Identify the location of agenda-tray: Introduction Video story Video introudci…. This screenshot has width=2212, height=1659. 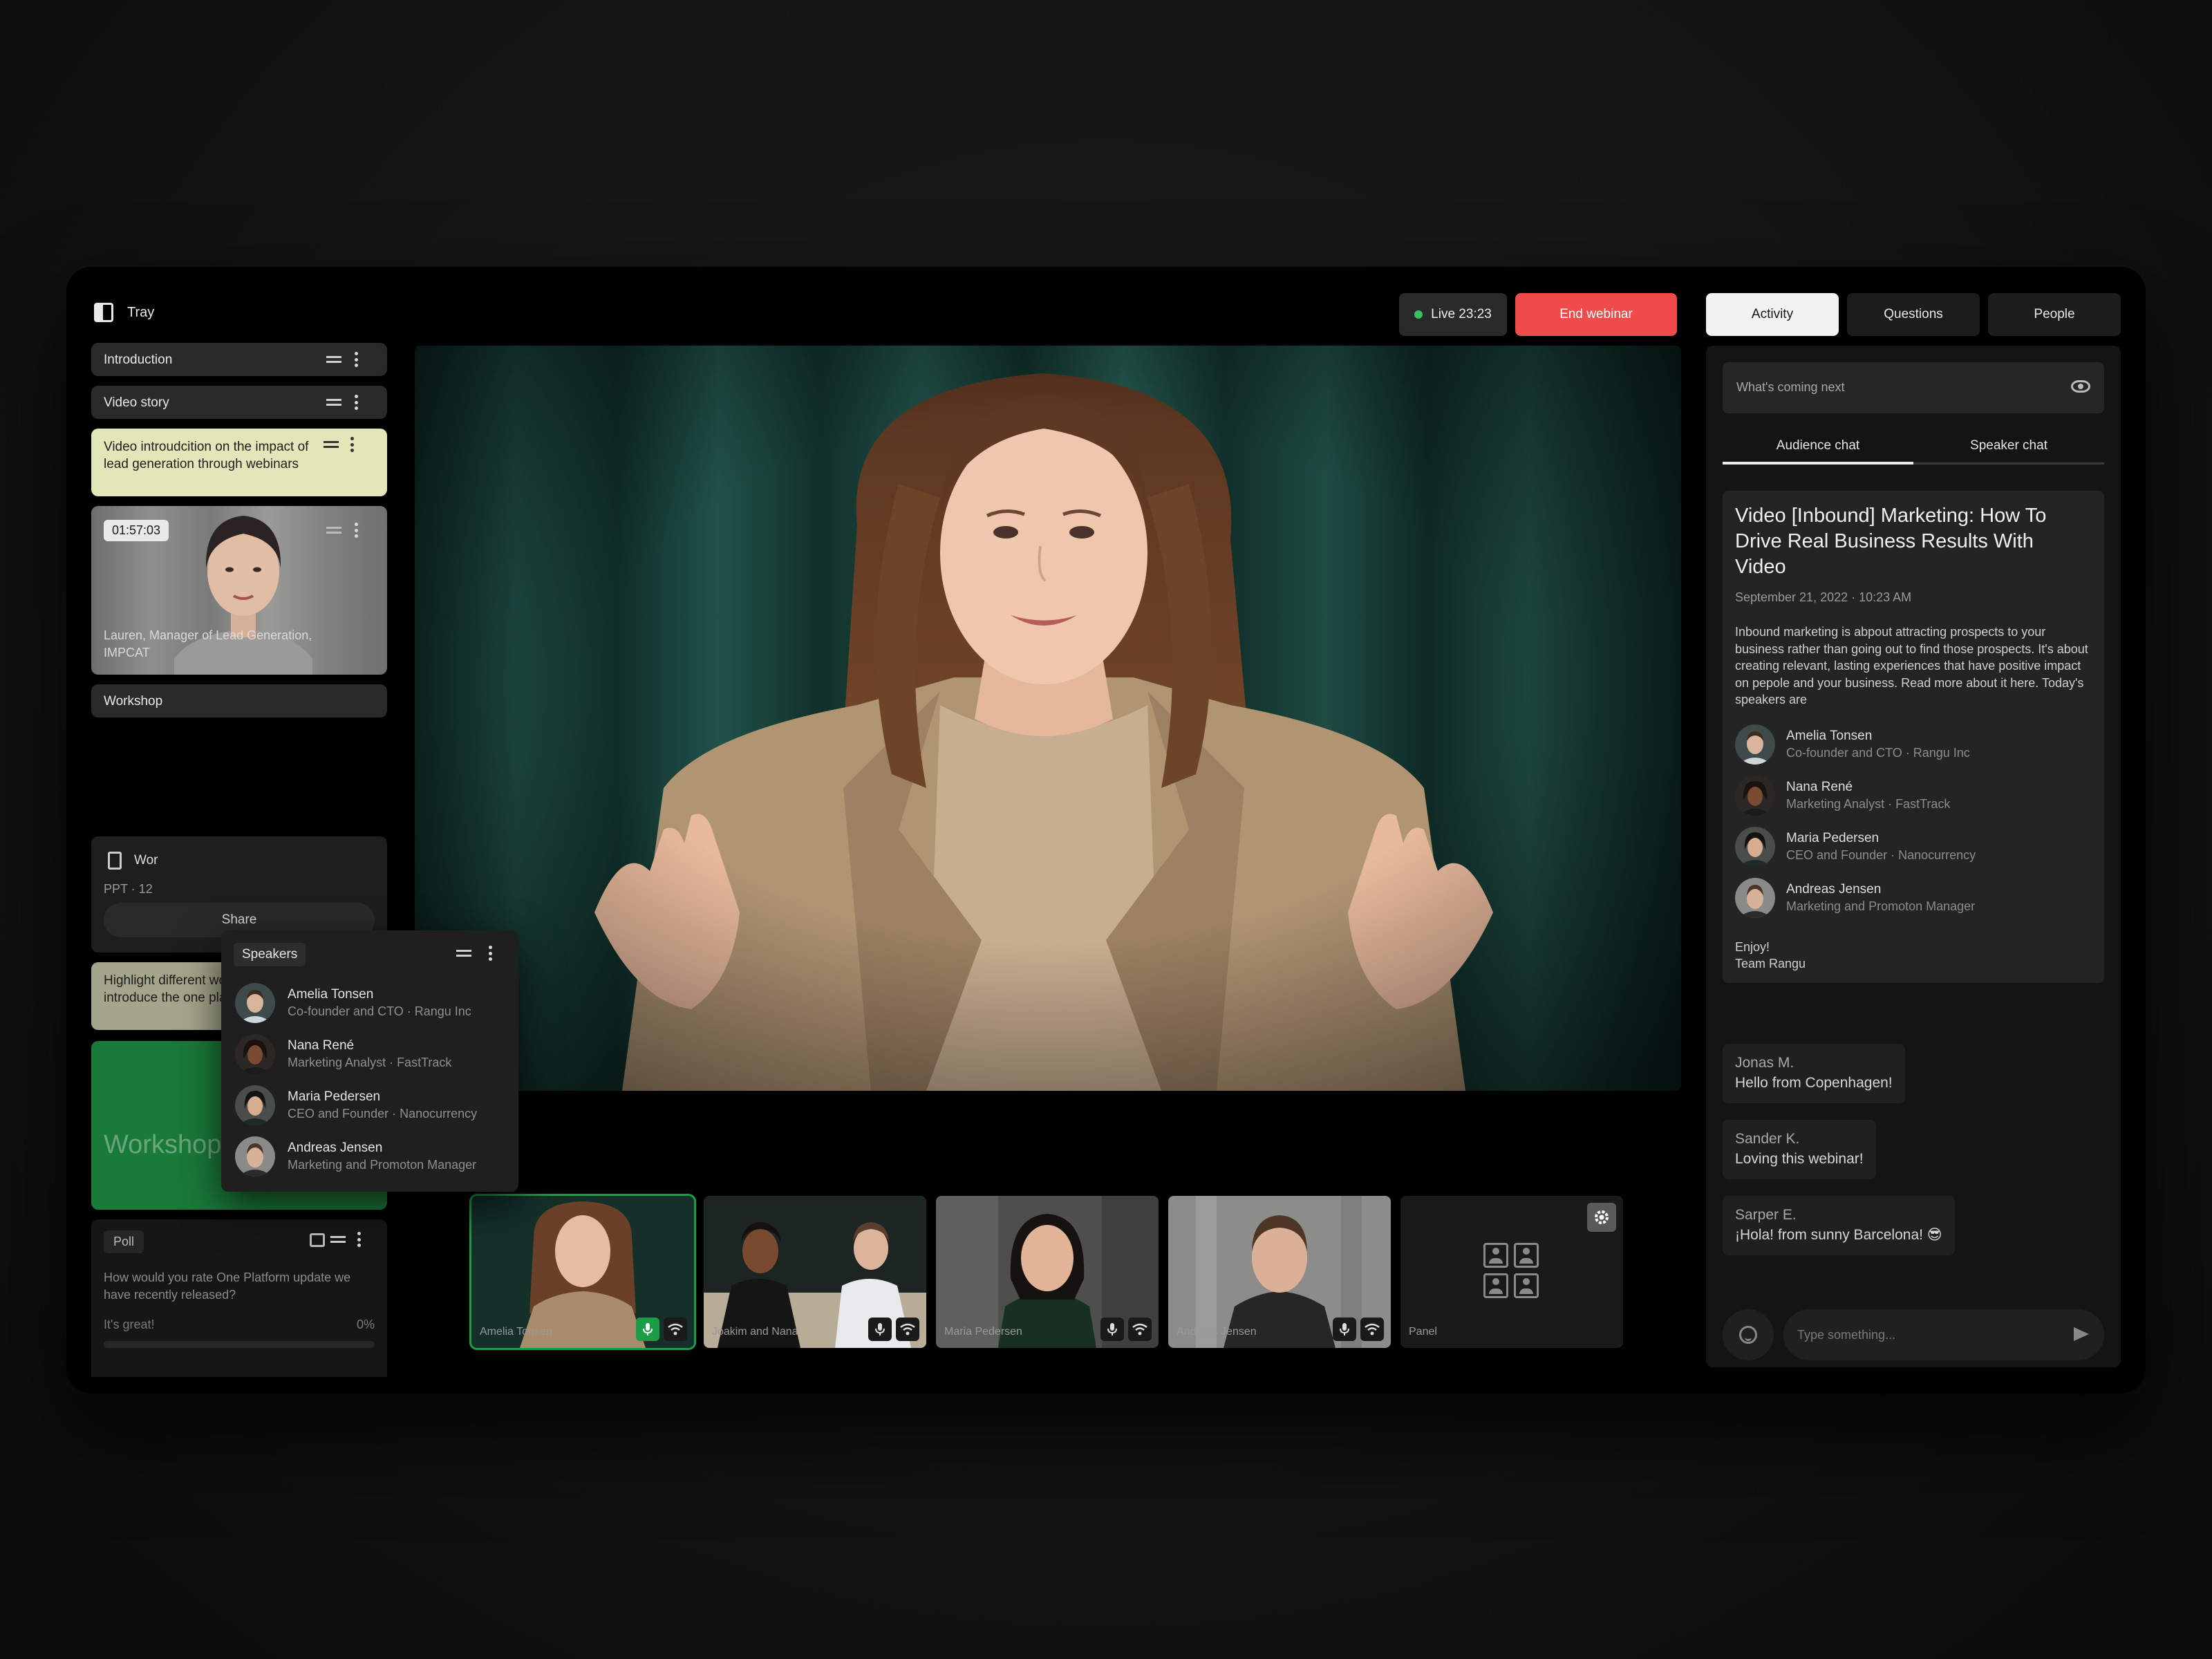
(239, 860).